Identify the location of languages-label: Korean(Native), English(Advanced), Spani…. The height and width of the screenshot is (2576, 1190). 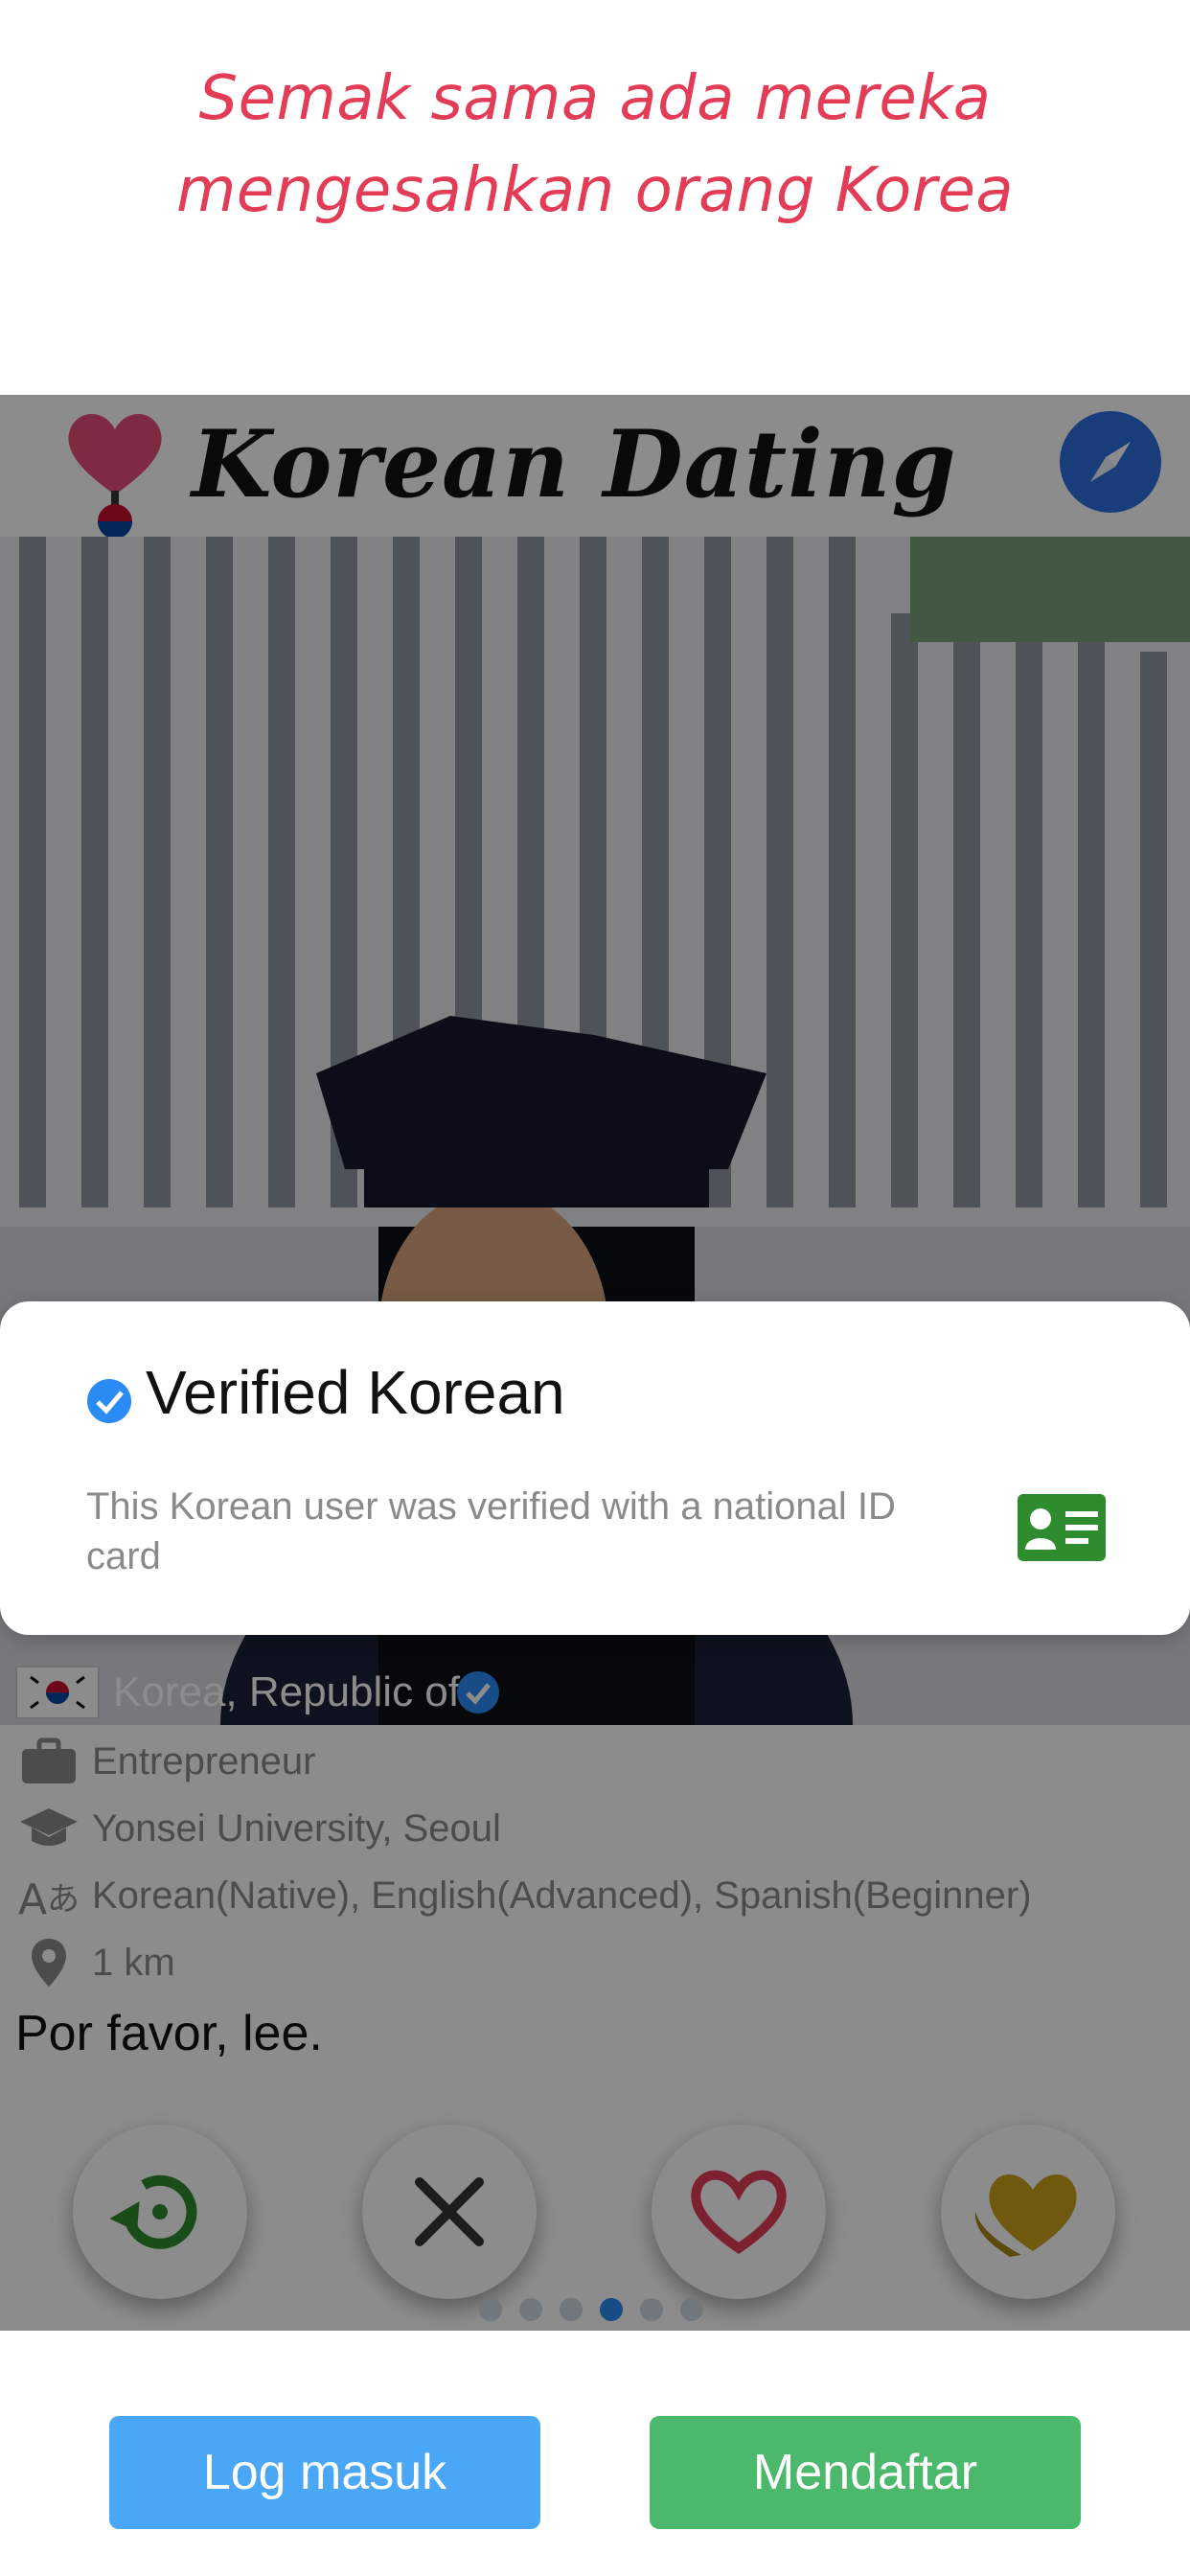
(562, 1895).